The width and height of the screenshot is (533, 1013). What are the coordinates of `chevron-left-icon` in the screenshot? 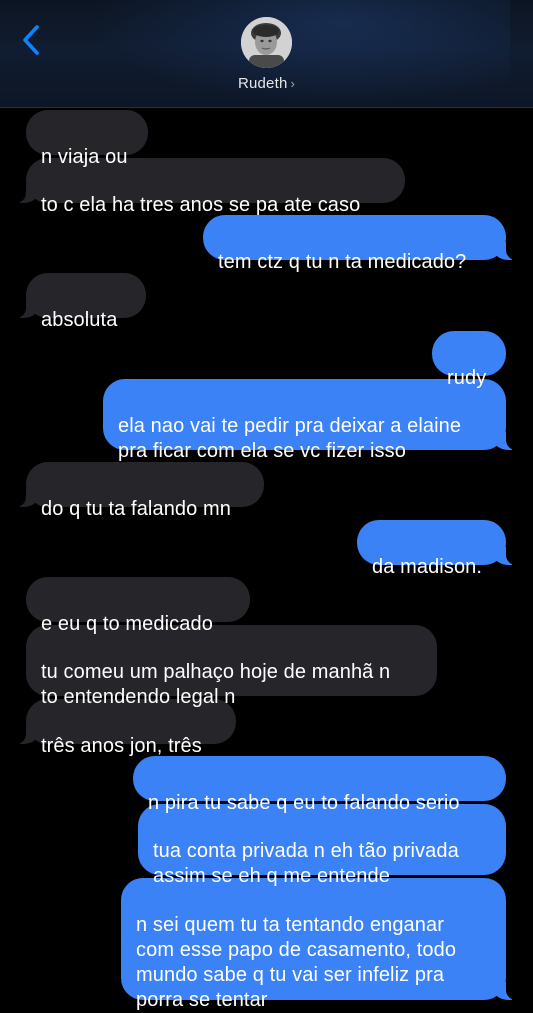 It's located at (31, 40).